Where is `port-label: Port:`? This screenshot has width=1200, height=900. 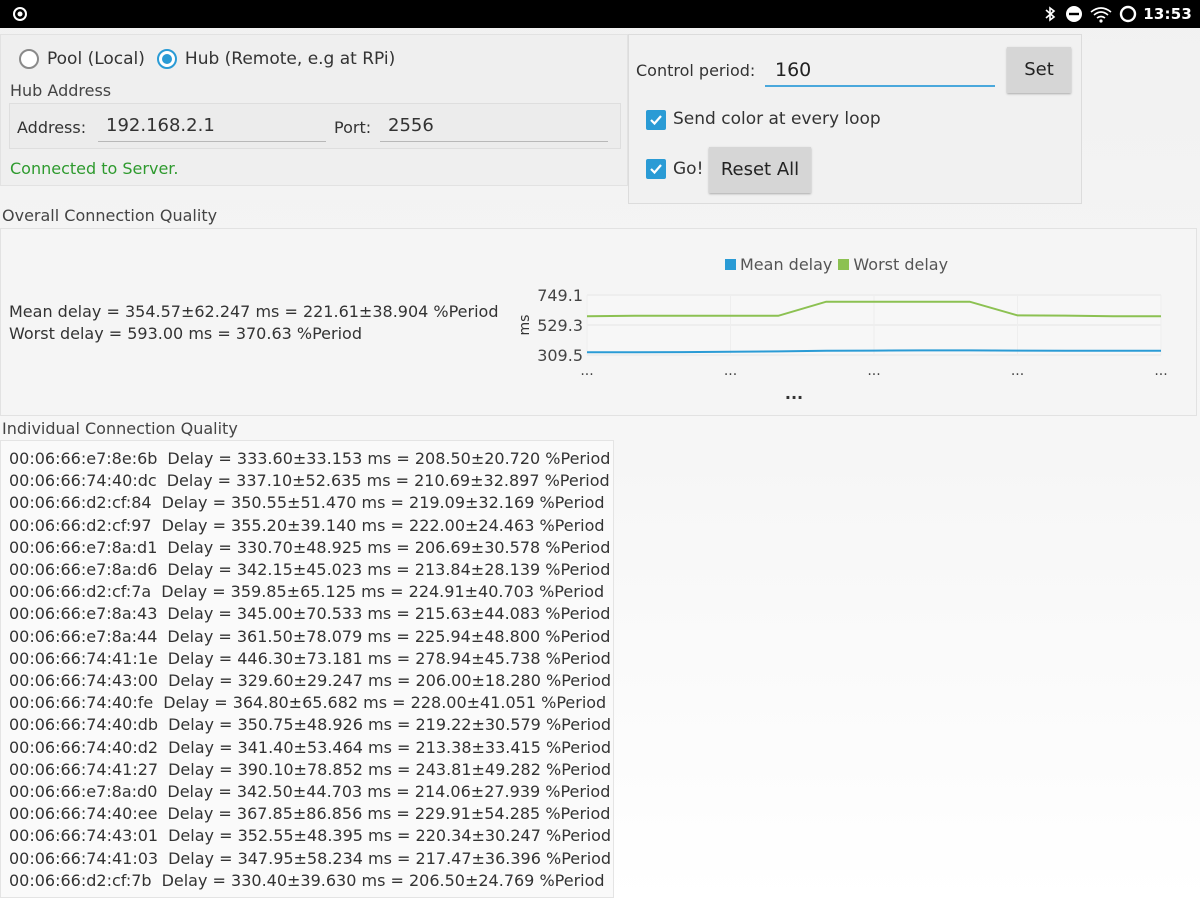
port-label: Port: is located at coordinates (353, 127).